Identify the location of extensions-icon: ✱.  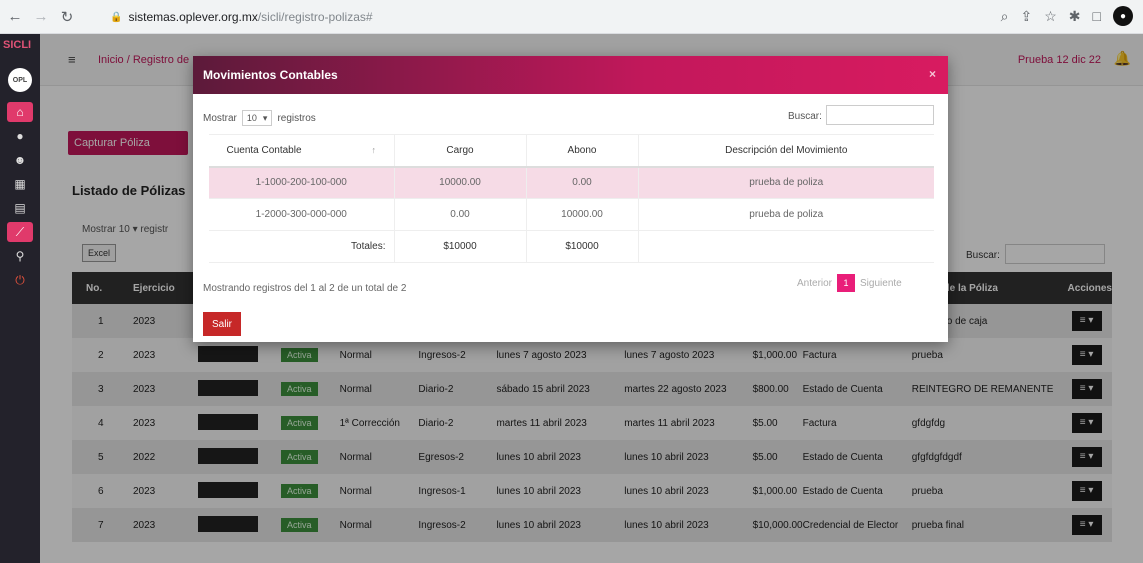
(1075, 16).